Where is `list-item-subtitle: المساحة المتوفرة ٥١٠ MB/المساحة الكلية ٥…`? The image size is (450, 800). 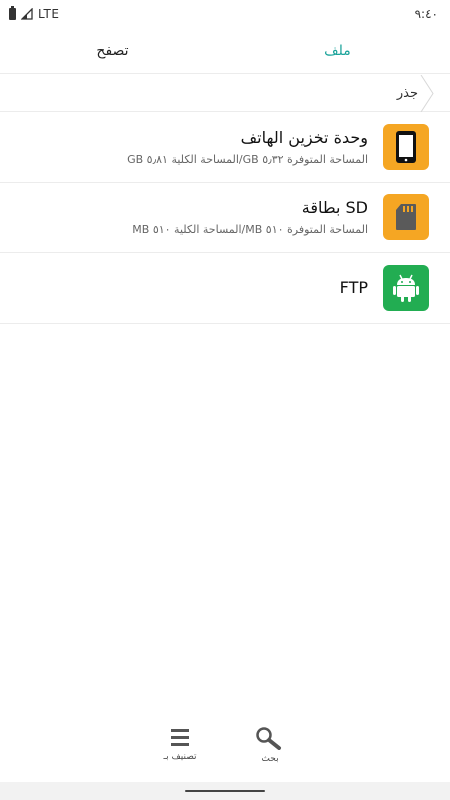
list-item-subtitle: المساحة المتوفرة ٥١٠ MB/المساحة الكلية ٥… is located at coordinates (250, 230).